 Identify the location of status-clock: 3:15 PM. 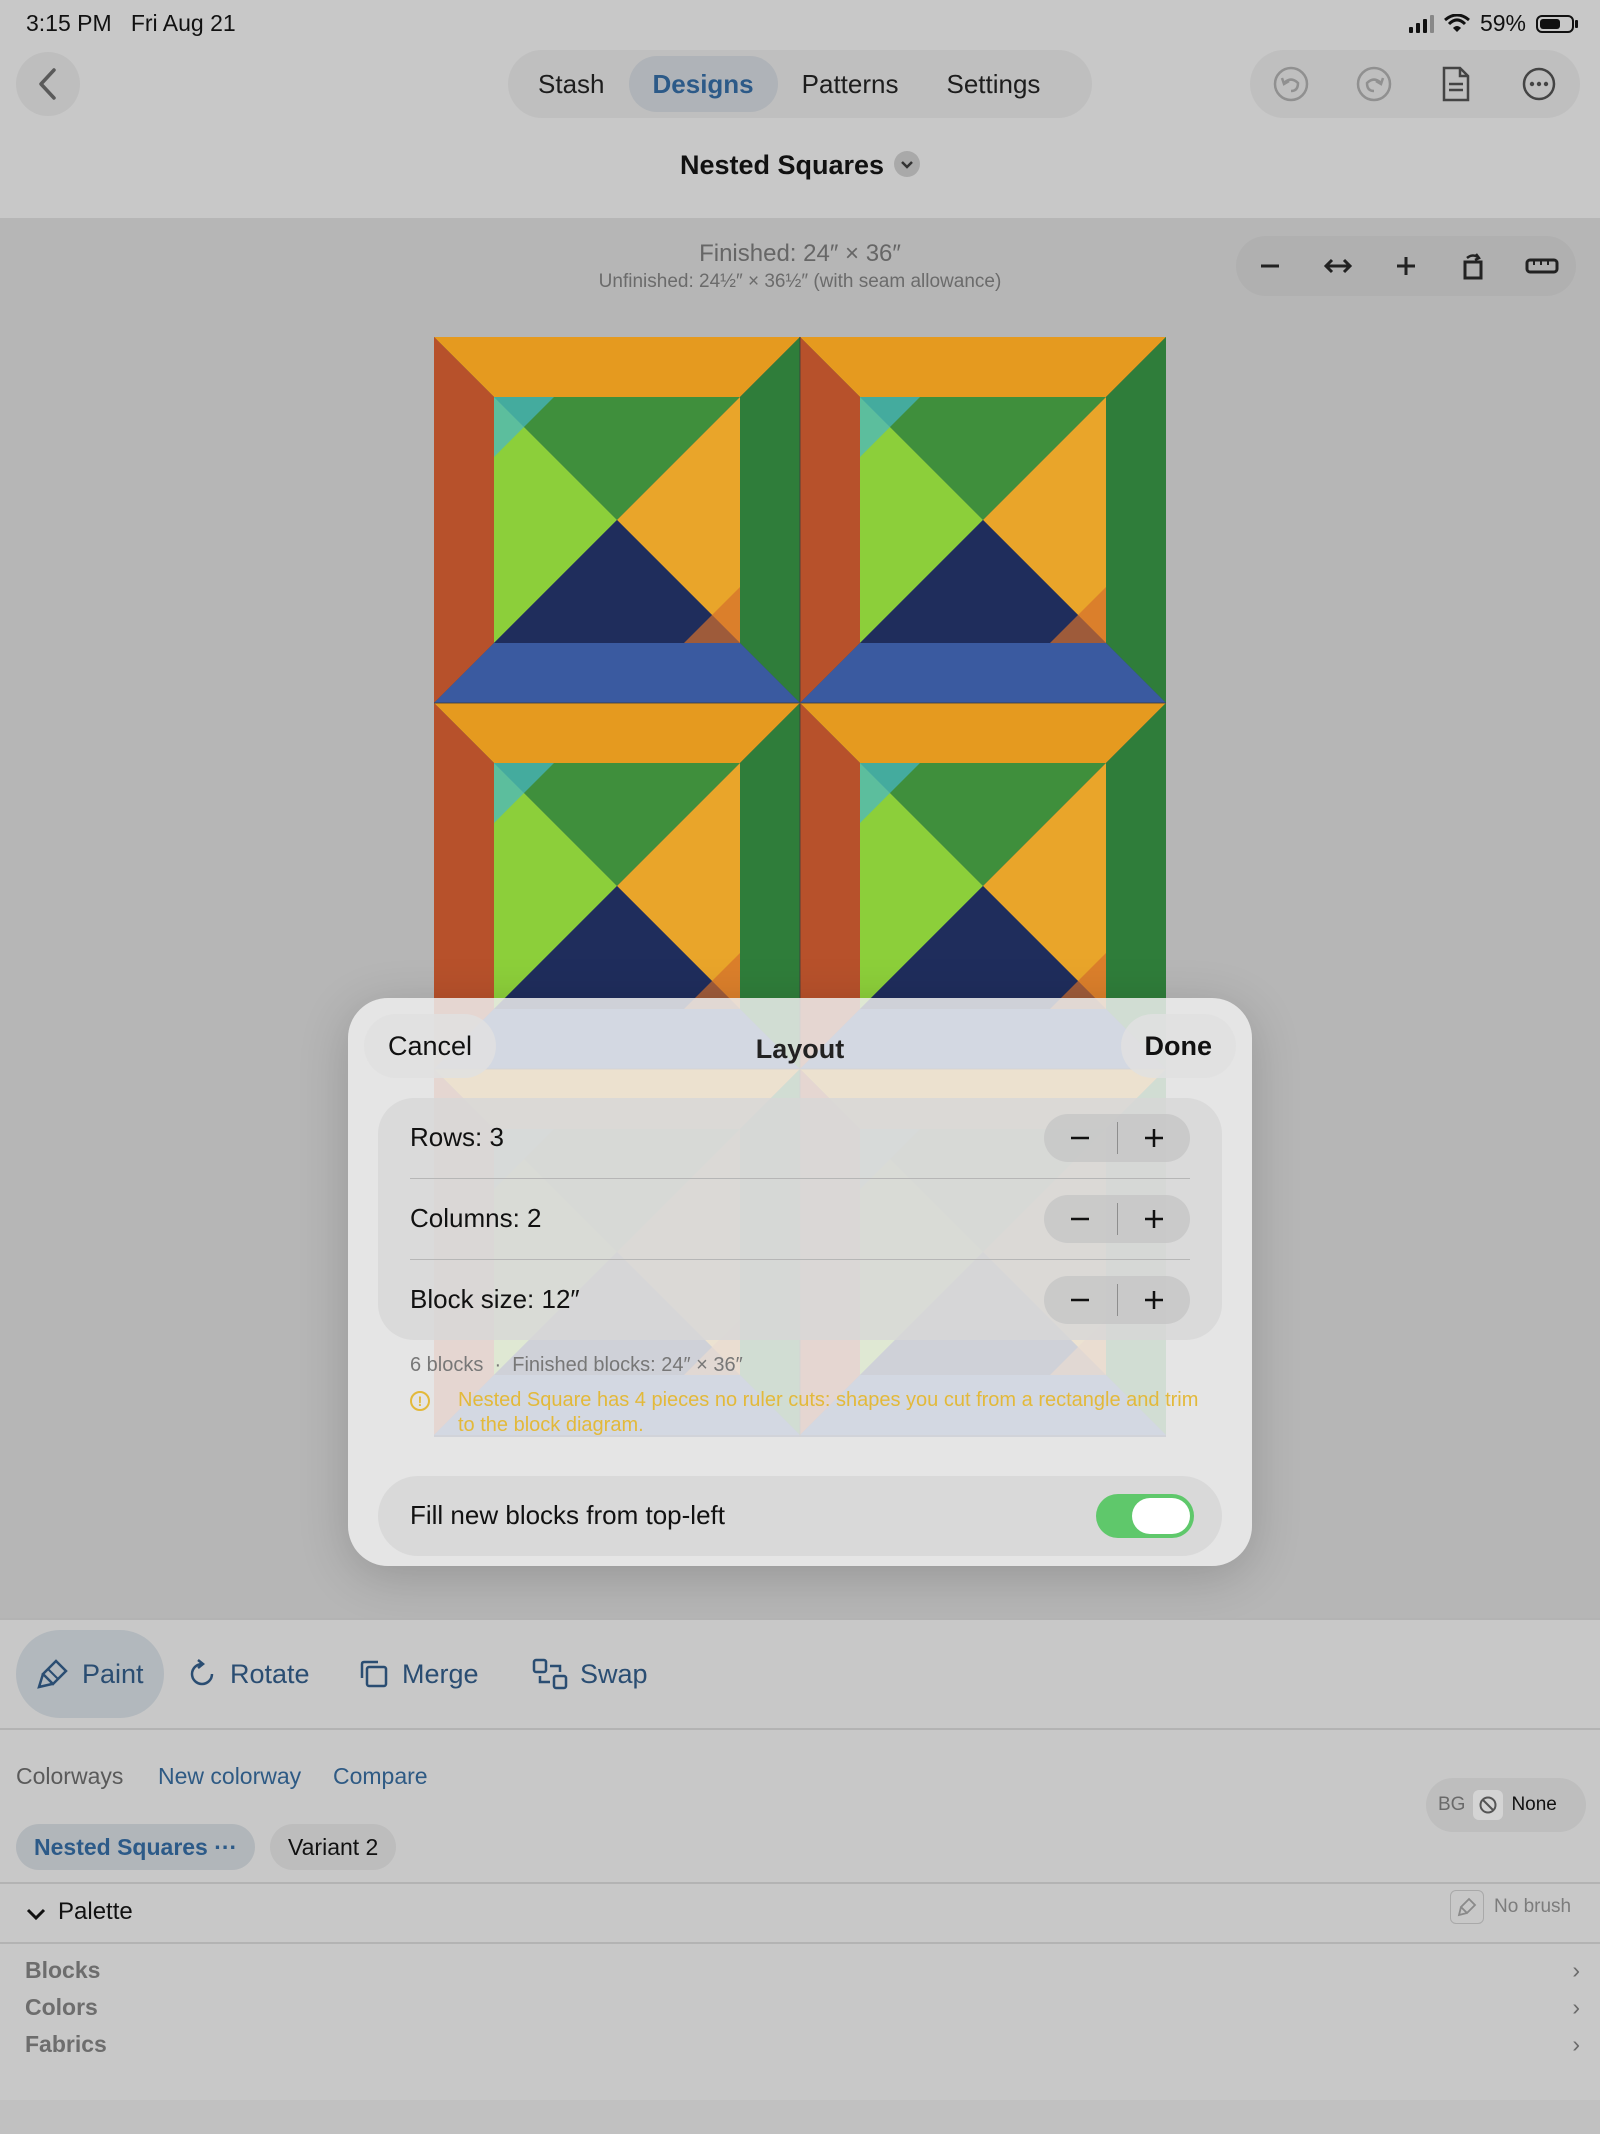
(69, 23).